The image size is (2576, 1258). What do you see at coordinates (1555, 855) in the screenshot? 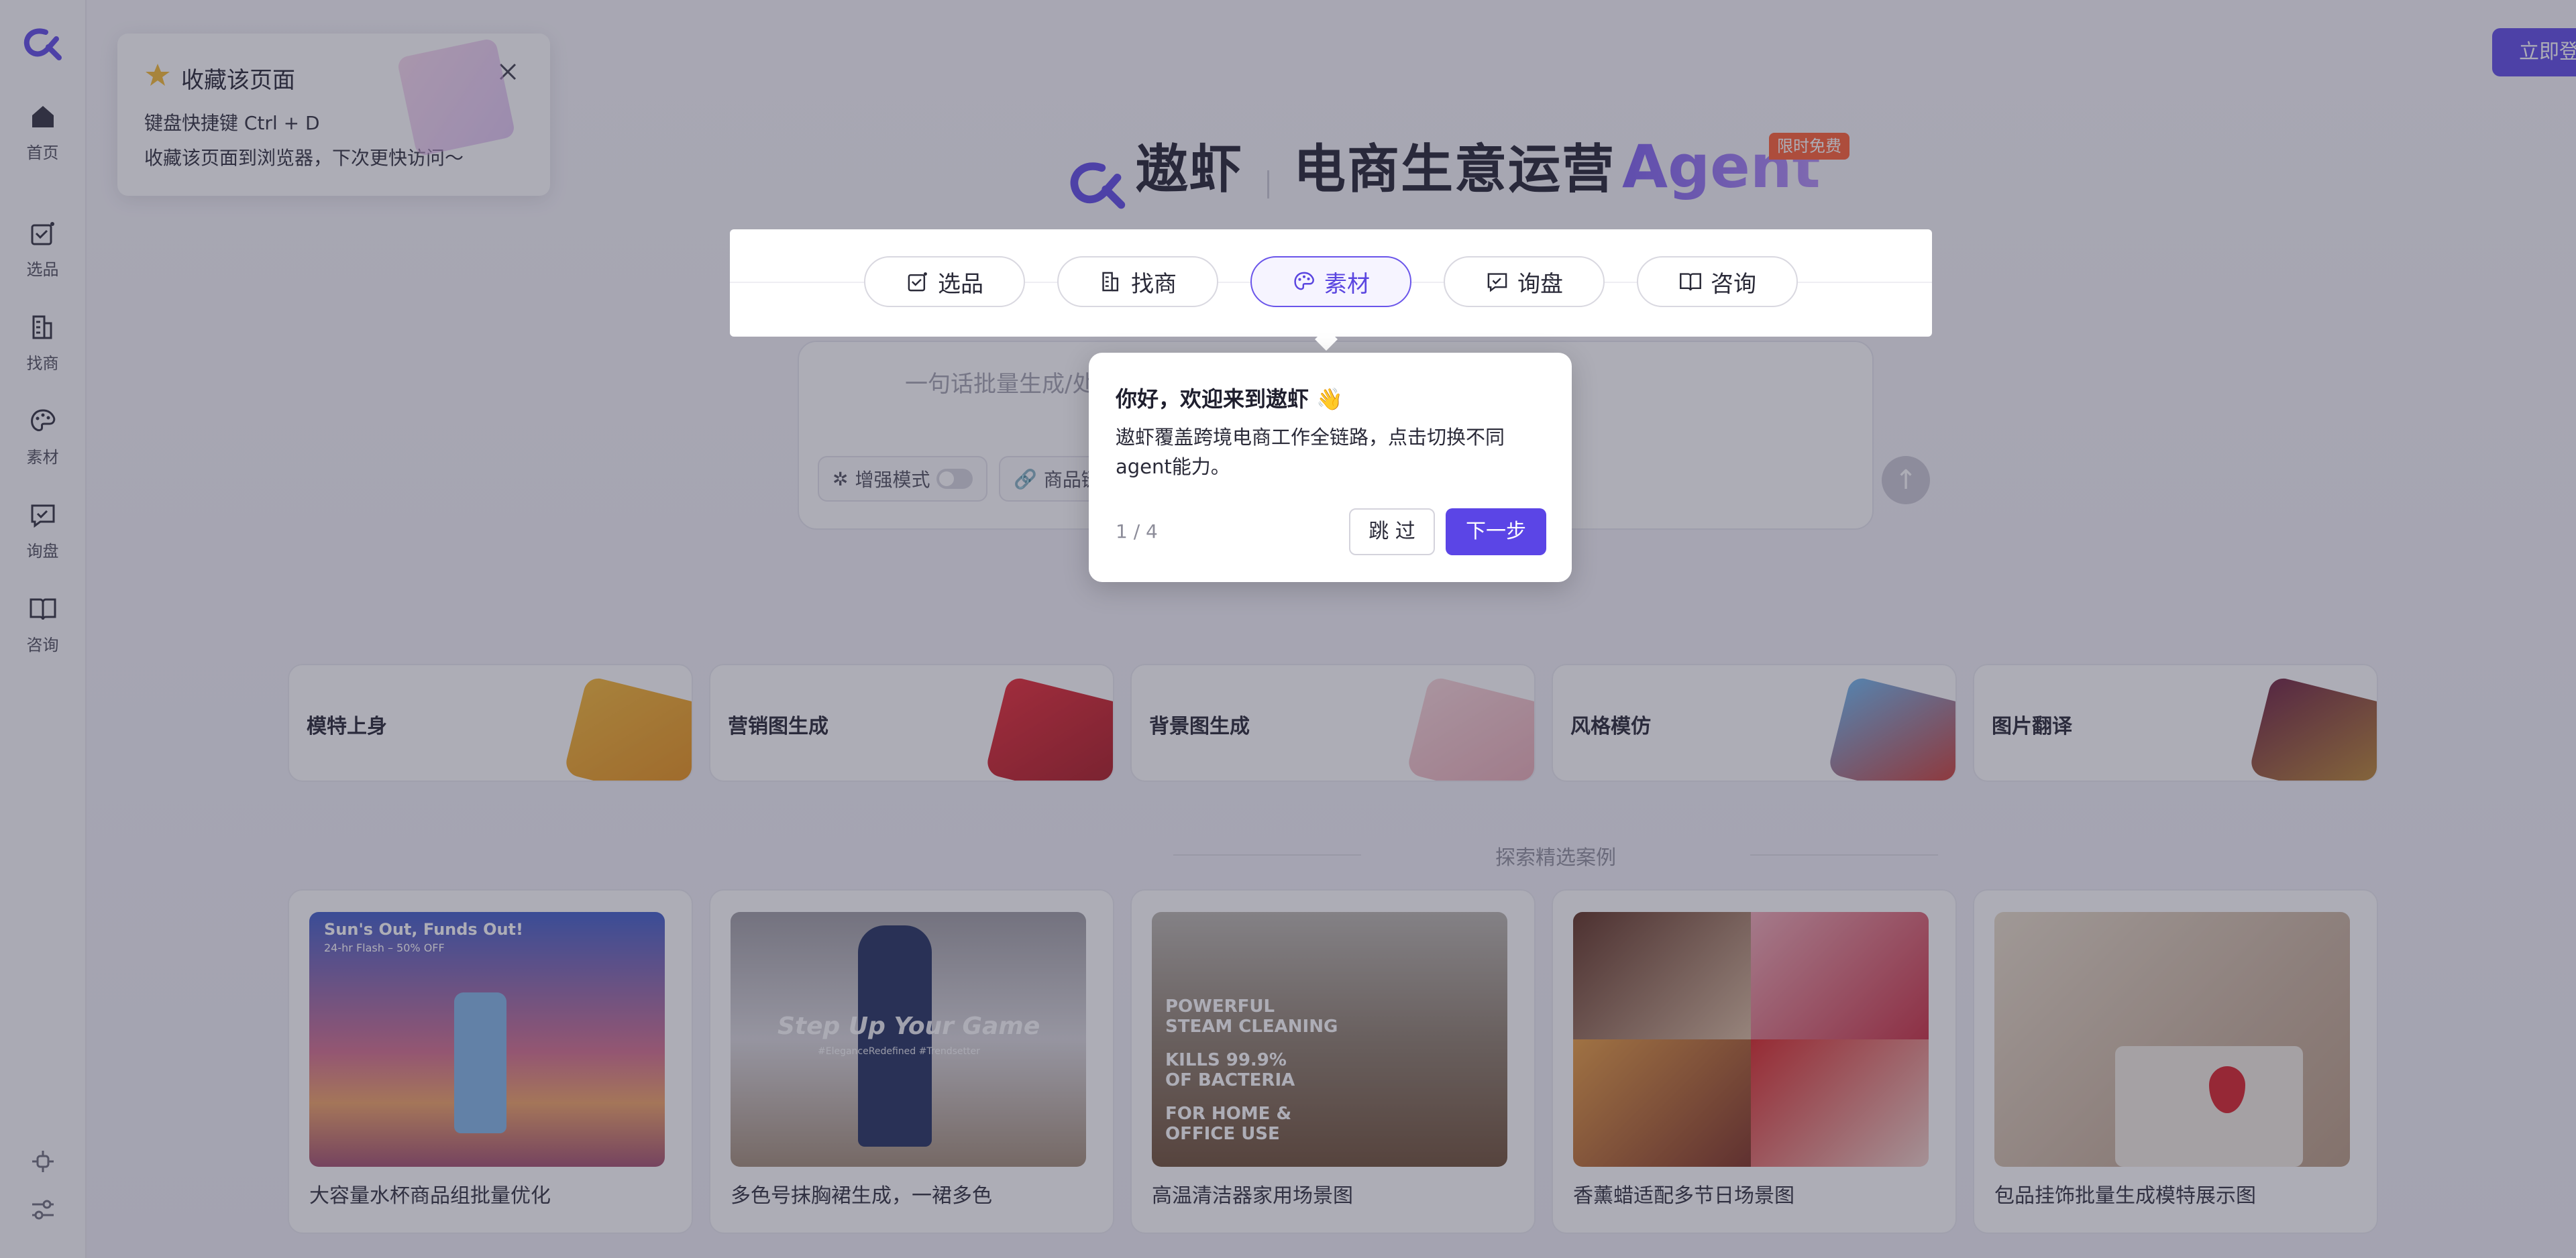
I see `section-title: 探索精选案例` at bounding box center [1555, 855].